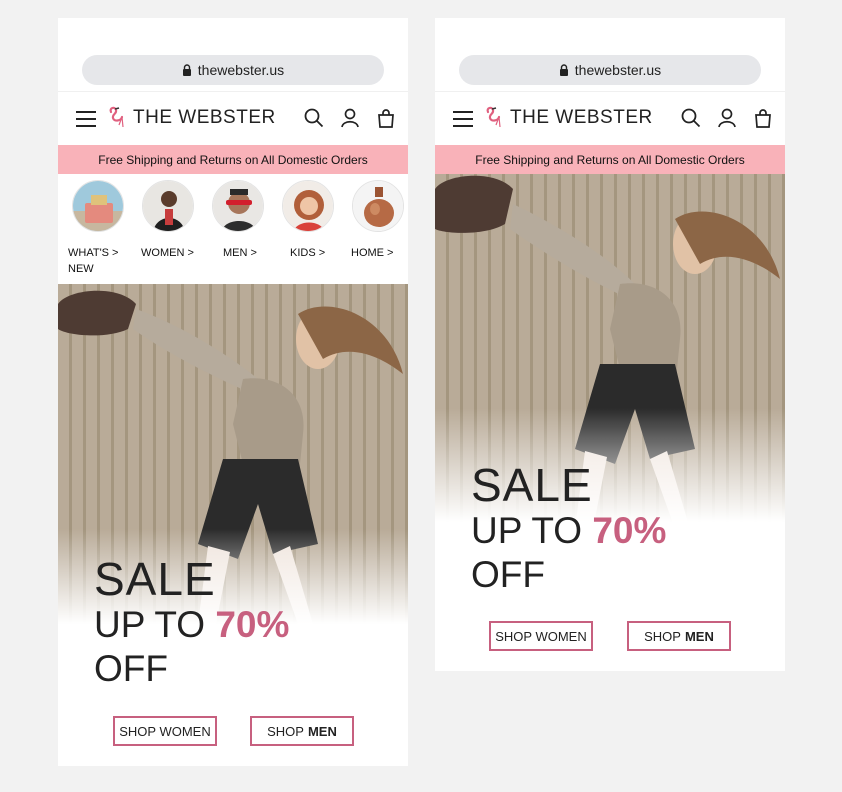  I want to click on home-thumbnail, so click(378, 206).